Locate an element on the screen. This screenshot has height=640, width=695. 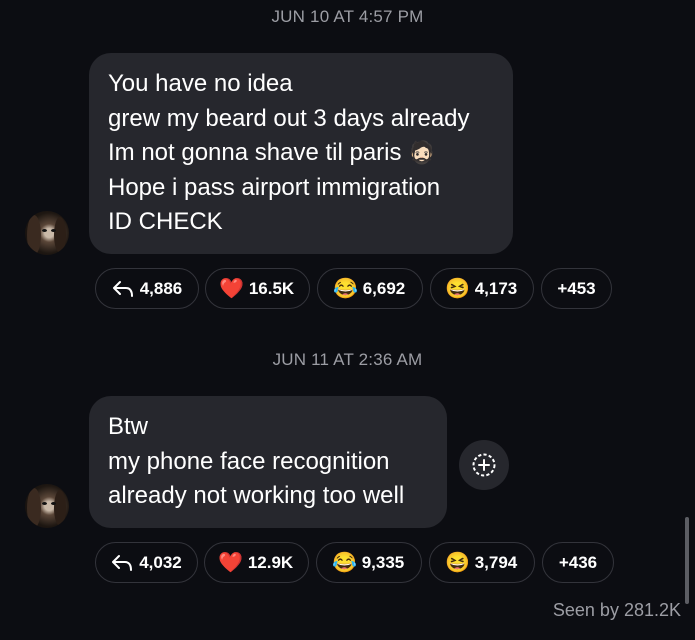
laugh-reaction-pill: 😂 6,692 is located at coordinates (370, 288).